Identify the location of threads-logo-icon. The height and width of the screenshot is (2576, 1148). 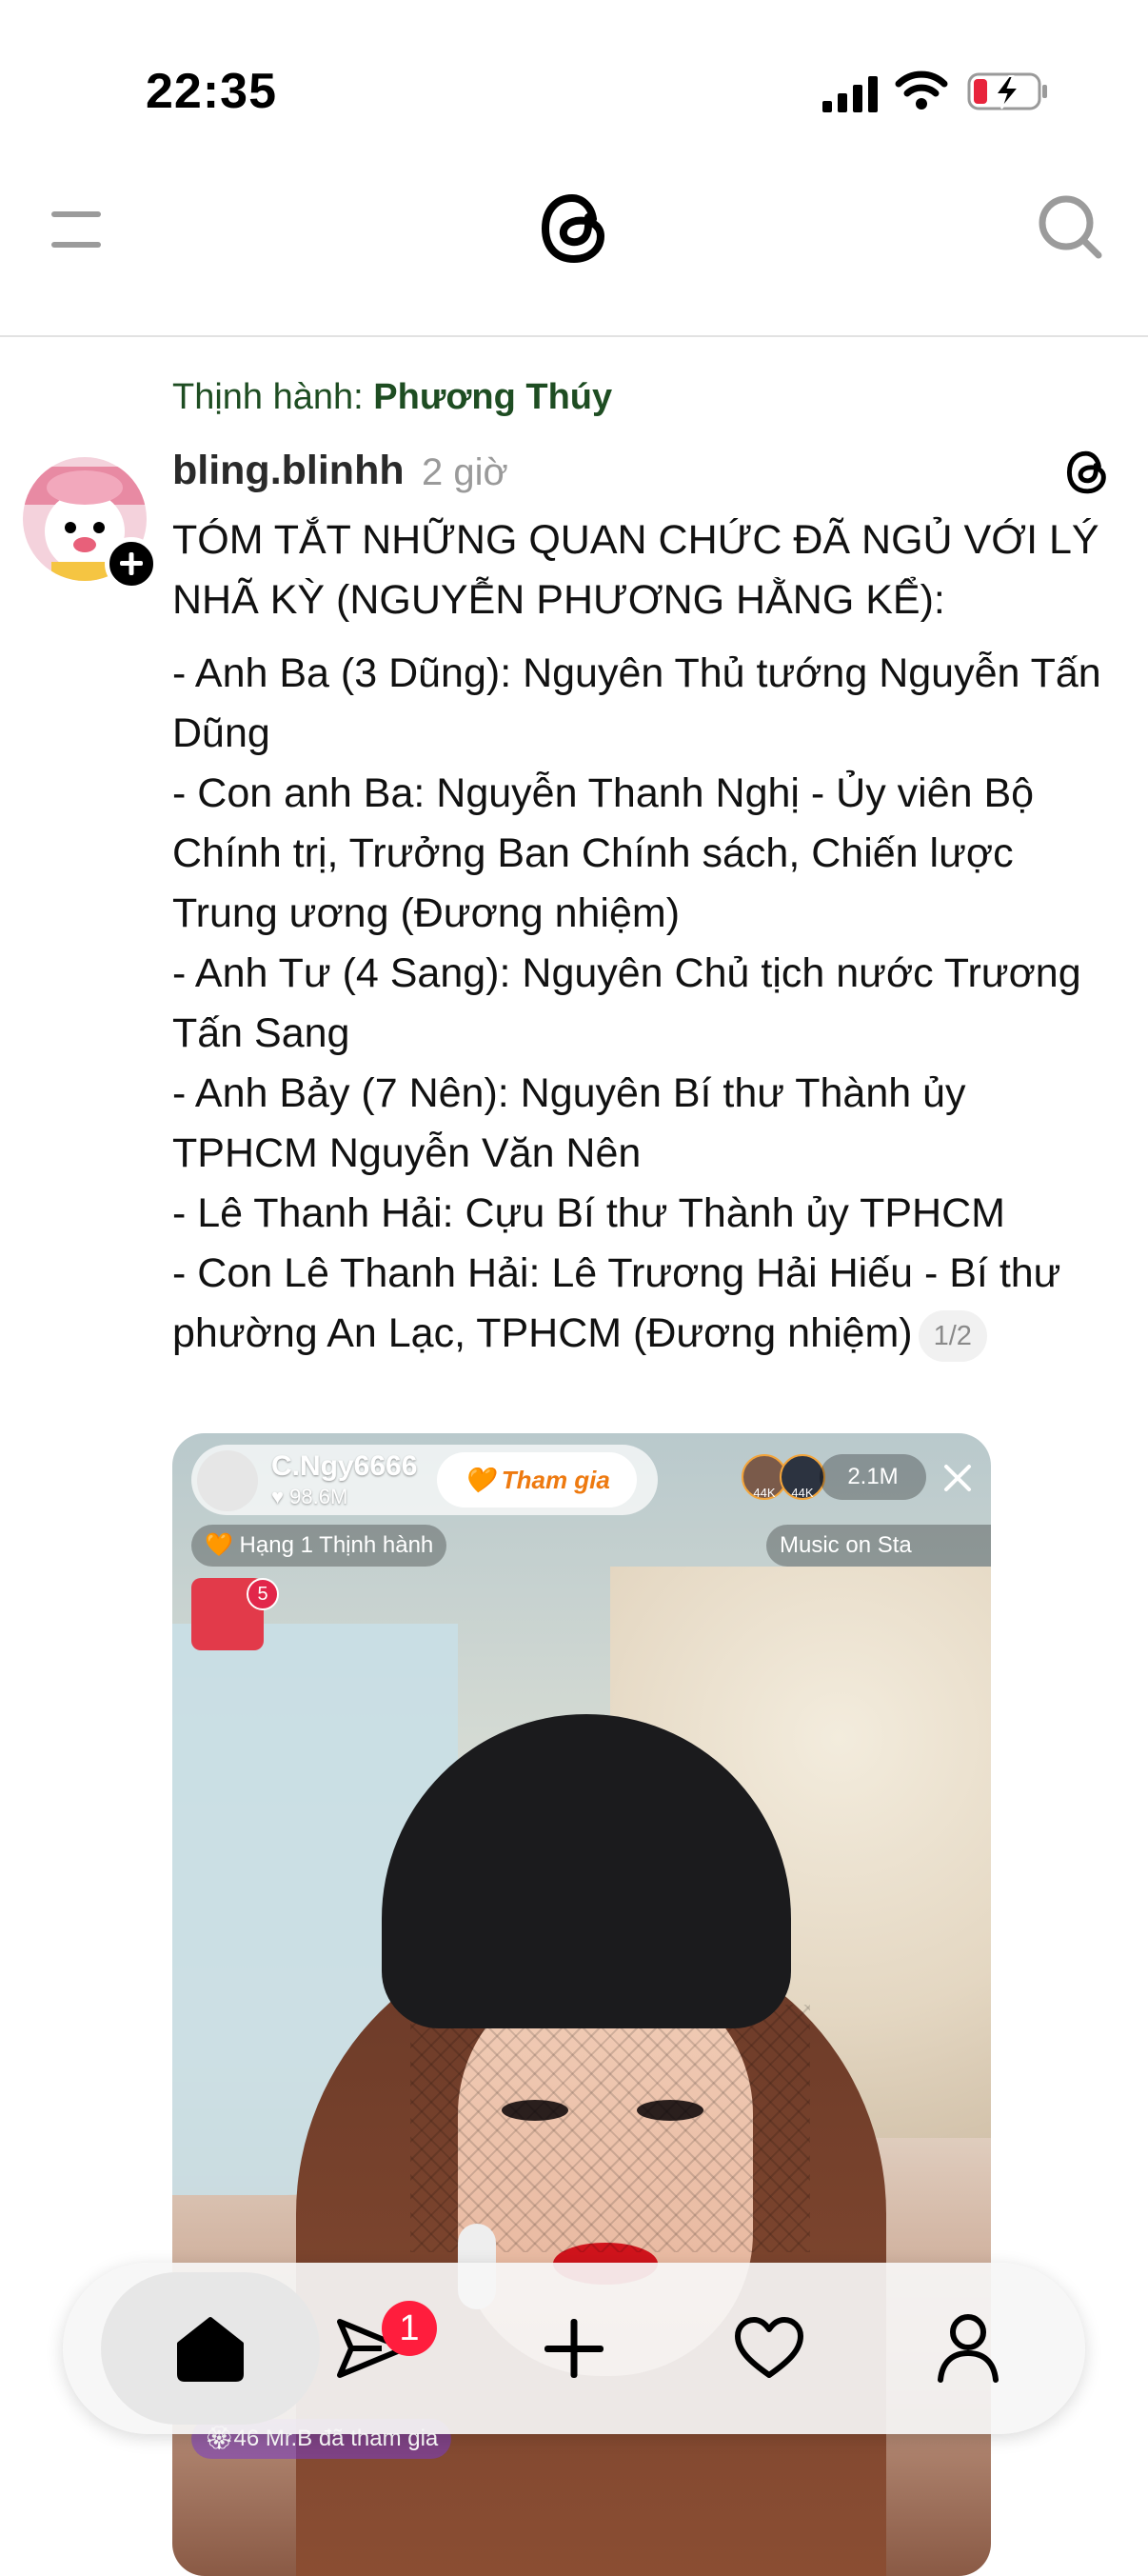
(574, 229).